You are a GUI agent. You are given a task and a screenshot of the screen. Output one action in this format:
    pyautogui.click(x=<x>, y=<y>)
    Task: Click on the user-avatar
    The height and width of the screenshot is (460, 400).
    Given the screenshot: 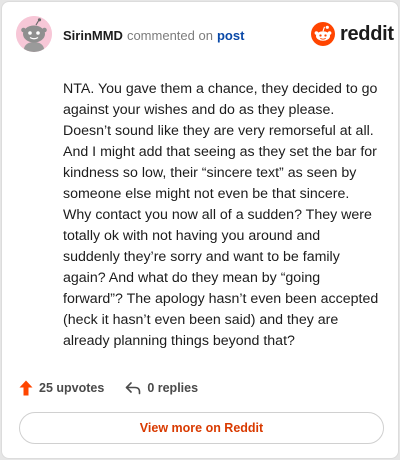 What is the action you would take?
    pyautogui.click(x=34, y=34)
    